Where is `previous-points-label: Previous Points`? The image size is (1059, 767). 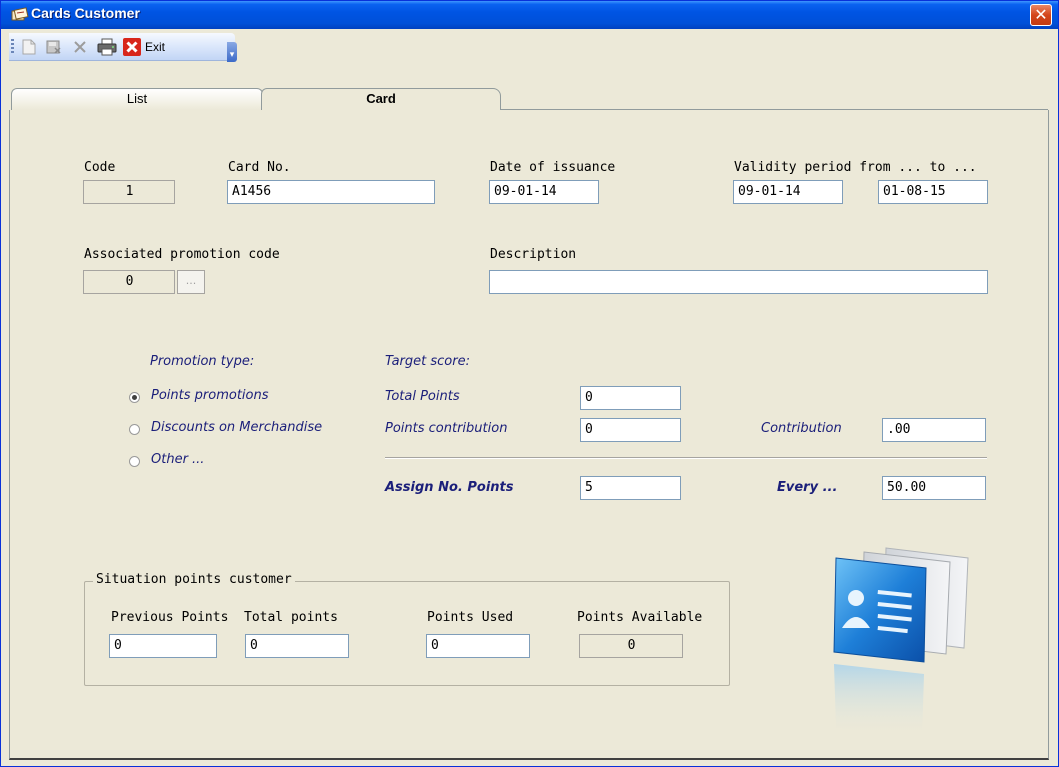 previous-points-label: Previous Points is located at coordinates (170, 617).